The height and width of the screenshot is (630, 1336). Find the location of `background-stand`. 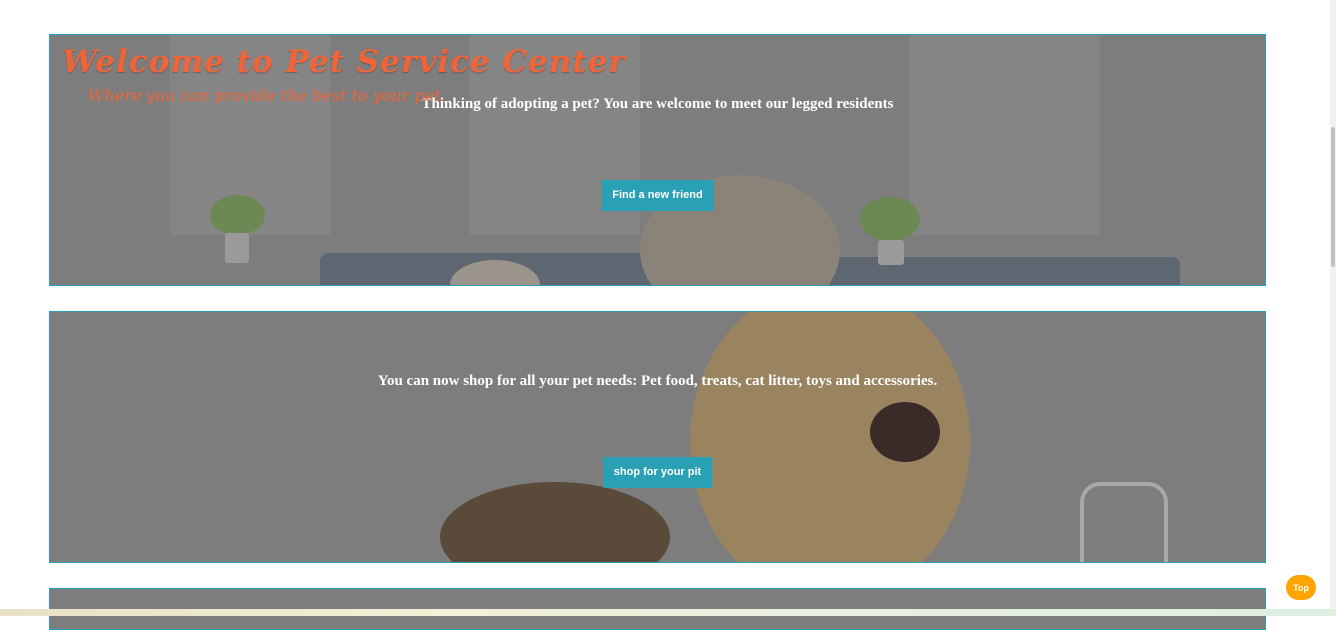

background-stand is located at coordinates (1124, 522).